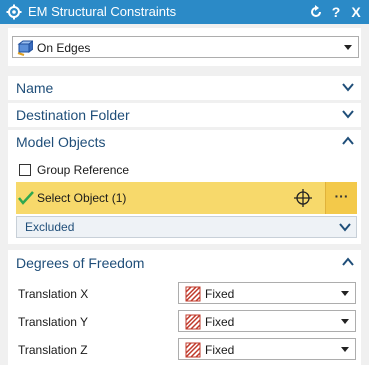 Image resolution: width=369 pixels, height=365 pixels. What do you see at coordinates (220, 294) in the screenshot?
I see `translation-x-value: Fixed` at bounding box center [220, 294].